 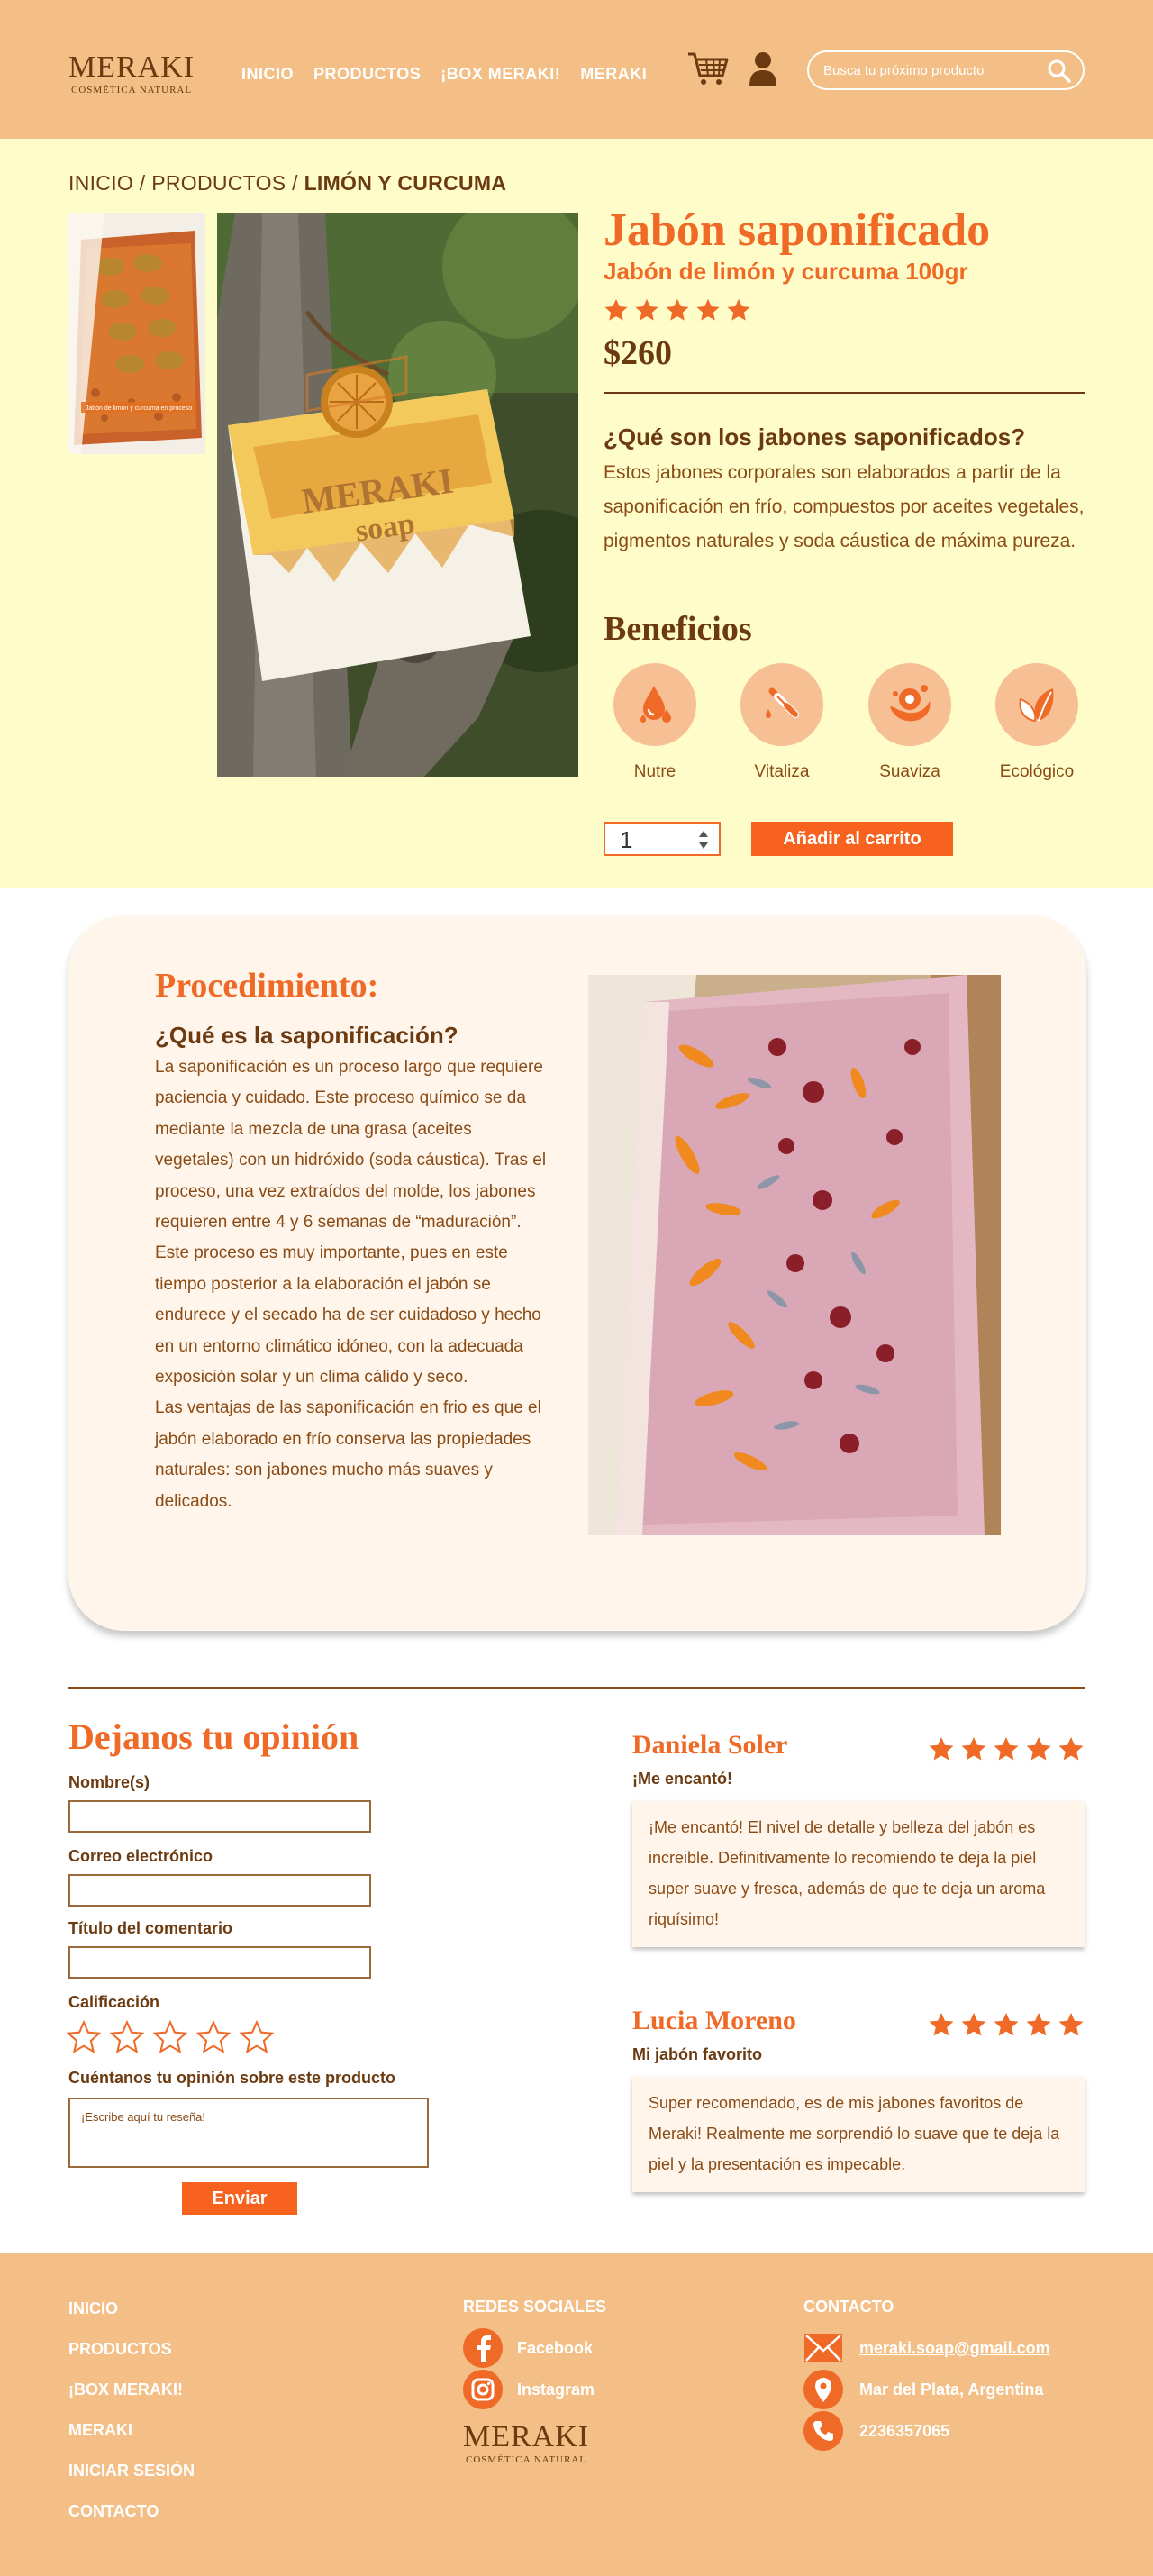 What do you see at coordinates (613, 74) in the screenshot?
I see `nav-meraki: MERAKI` at bounding box center [613, 74].